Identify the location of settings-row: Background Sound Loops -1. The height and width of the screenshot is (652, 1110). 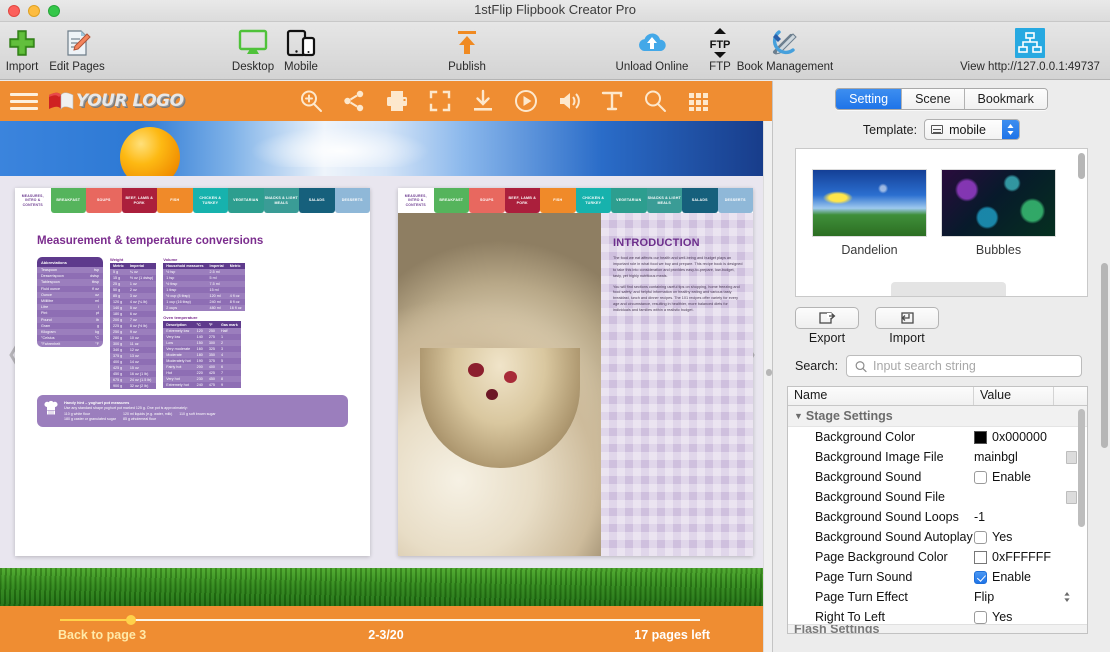
(937, 517).